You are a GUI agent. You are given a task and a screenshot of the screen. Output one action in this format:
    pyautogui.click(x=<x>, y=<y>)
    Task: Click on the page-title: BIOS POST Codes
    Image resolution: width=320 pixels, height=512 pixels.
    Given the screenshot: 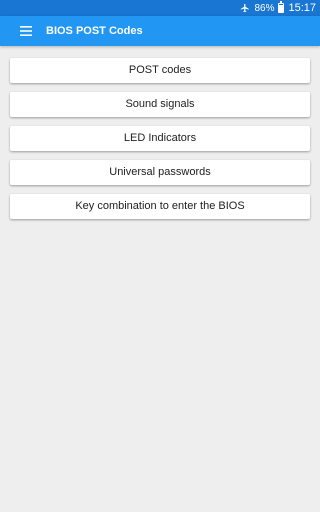 What is the action you would take?
    pyautogui.click(x=94, y=31)
    